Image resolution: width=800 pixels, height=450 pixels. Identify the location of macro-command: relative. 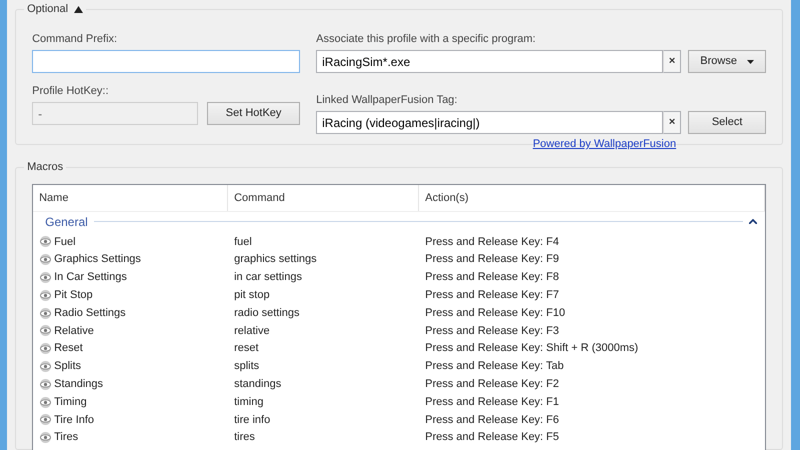
(252, 330).